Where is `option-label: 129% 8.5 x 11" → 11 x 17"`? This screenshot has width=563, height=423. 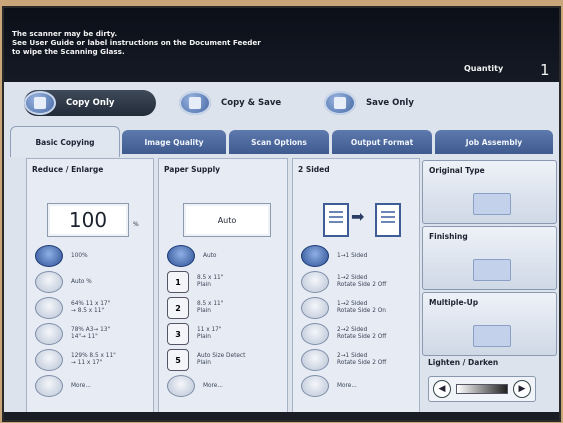 option-label: 129% 8.5 x 11" → 11 x 17" is located at coordinates (93, 359).